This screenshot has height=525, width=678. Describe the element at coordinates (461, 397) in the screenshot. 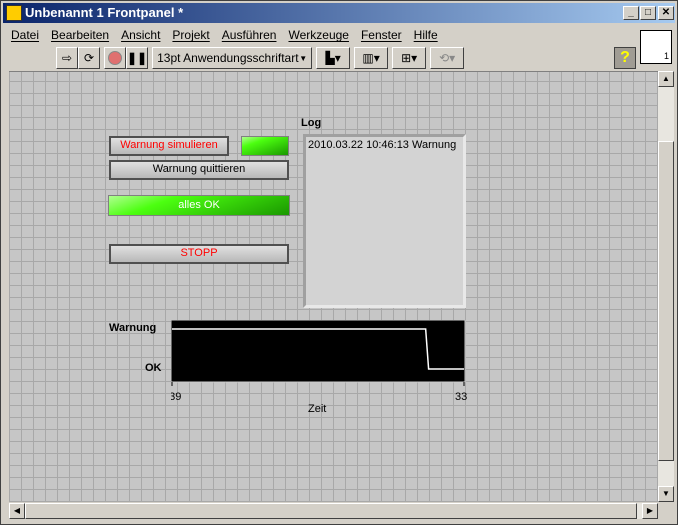

I see `x-tick-end: 33'` at that location.